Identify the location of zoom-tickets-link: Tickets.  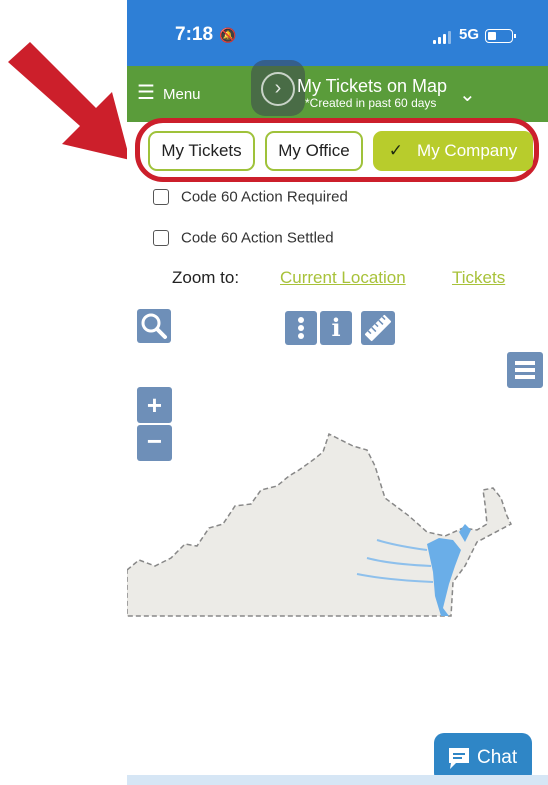
(478, 278).